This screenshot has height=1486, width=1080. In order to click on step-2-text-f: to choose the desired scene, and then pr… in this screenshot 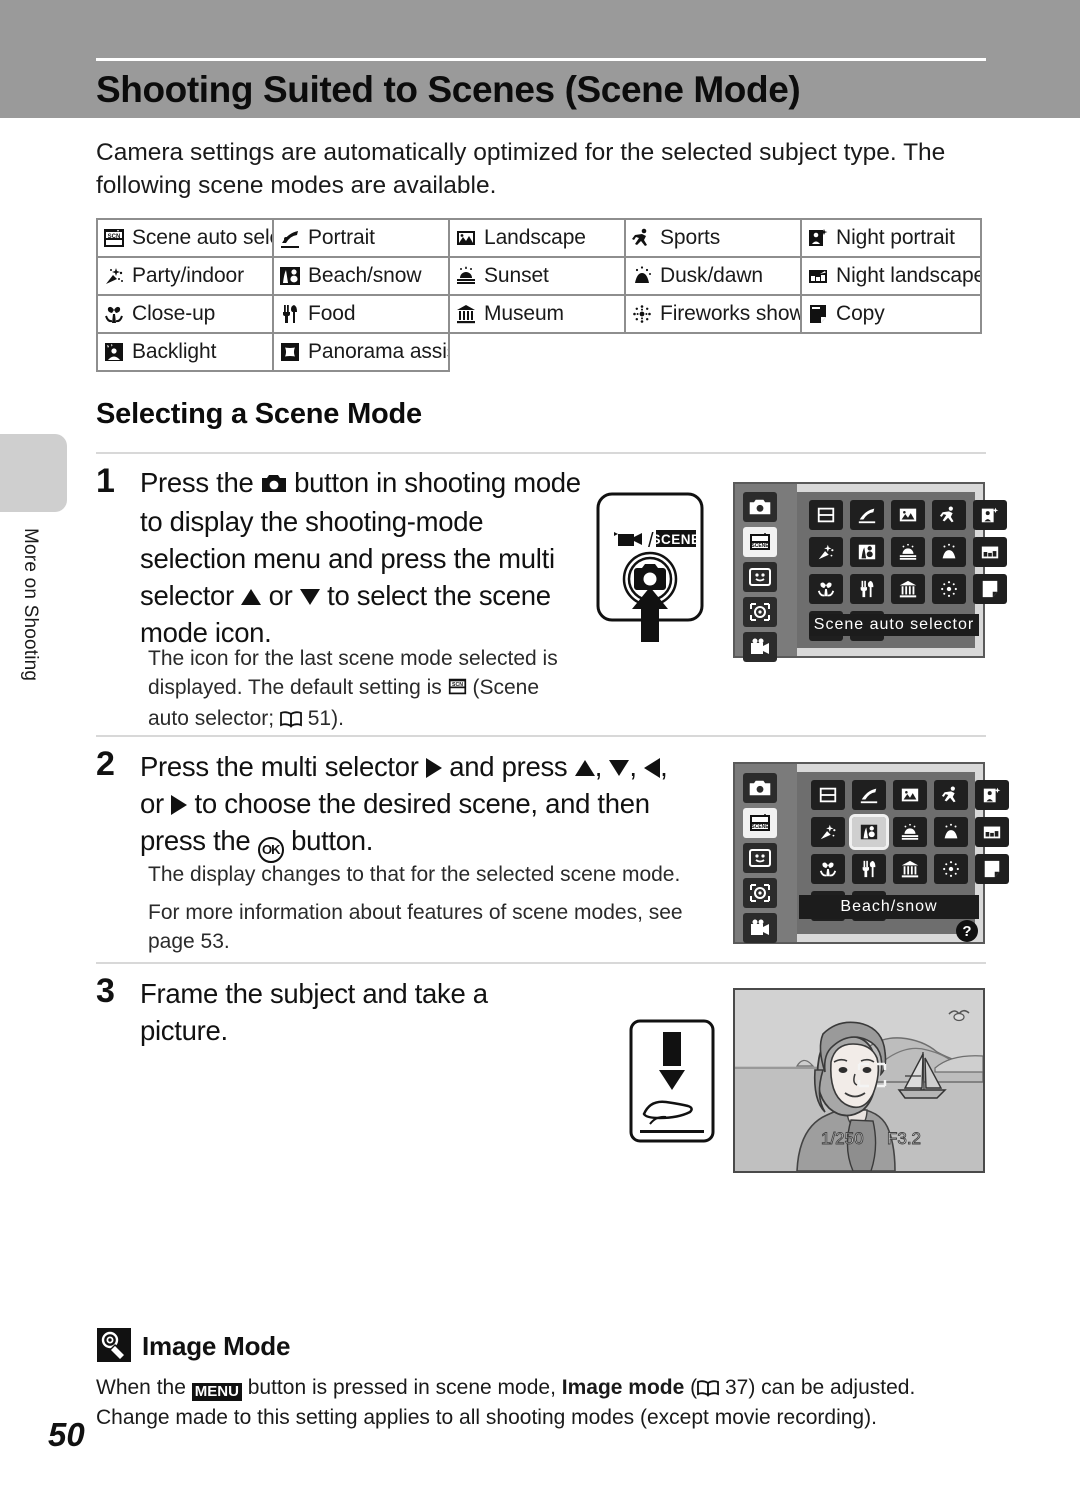, I will do `click(395, 822)`.